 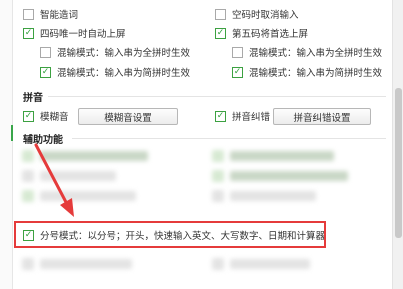 I want to click on vertical-scrollbar, so click(x=397, y=144).